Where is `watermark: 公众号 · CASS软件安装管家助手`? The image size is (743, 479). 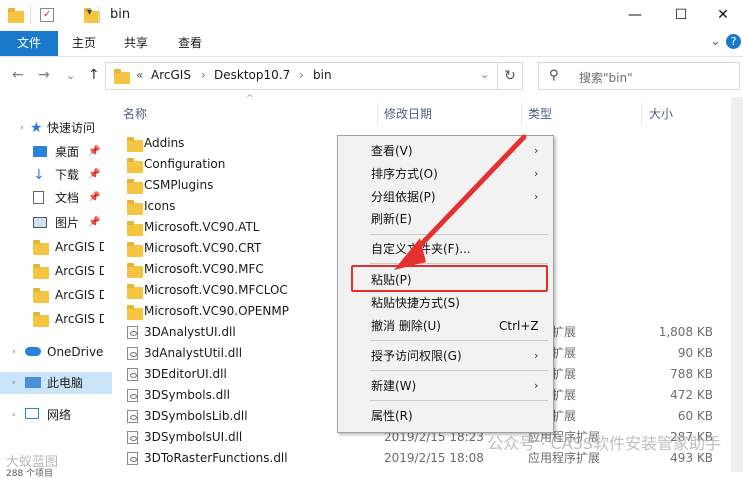 watermark: 公众号 · CASS软件安装管家助手 is located at coordinates (604, 443).